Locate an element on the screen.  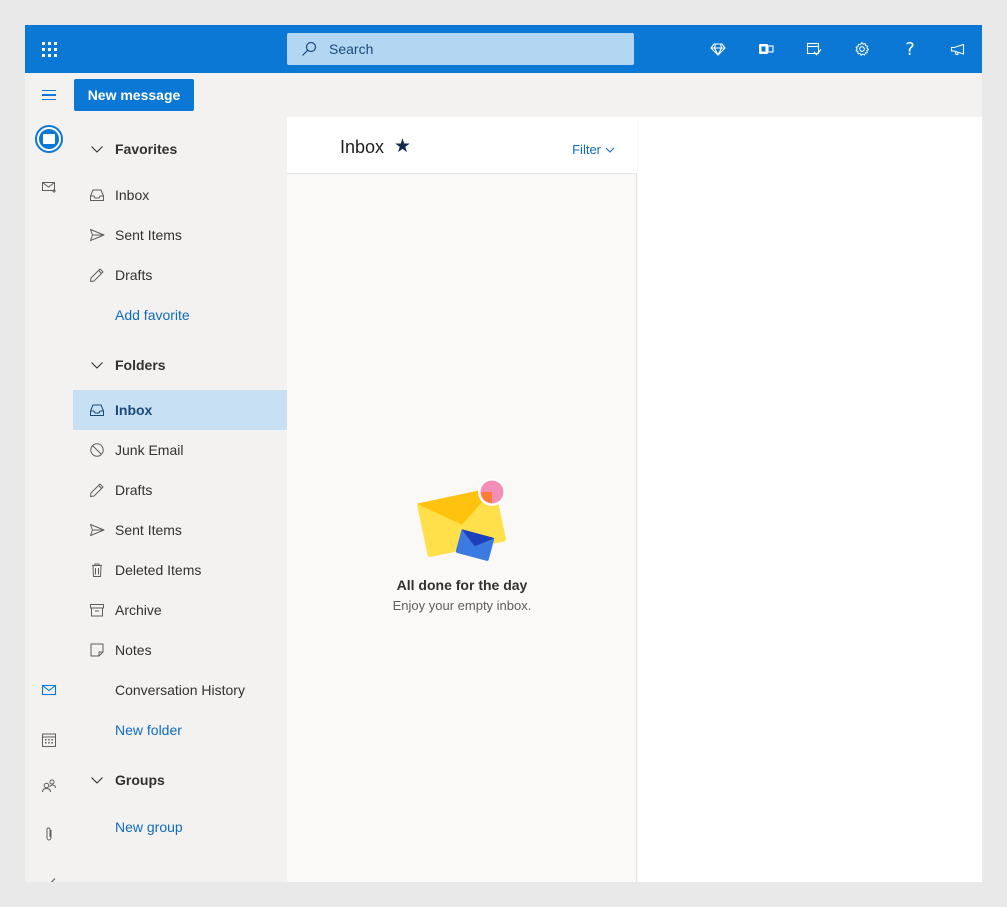
app-launcher-button is located at coordinates (49, 49).